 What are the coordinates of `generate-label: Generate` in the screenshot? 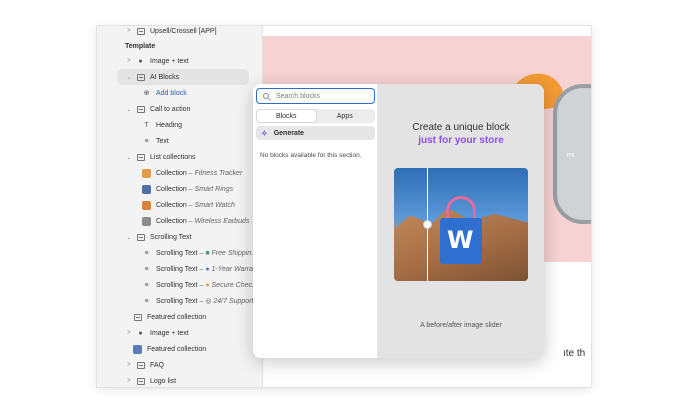 It's located at (289, 133).